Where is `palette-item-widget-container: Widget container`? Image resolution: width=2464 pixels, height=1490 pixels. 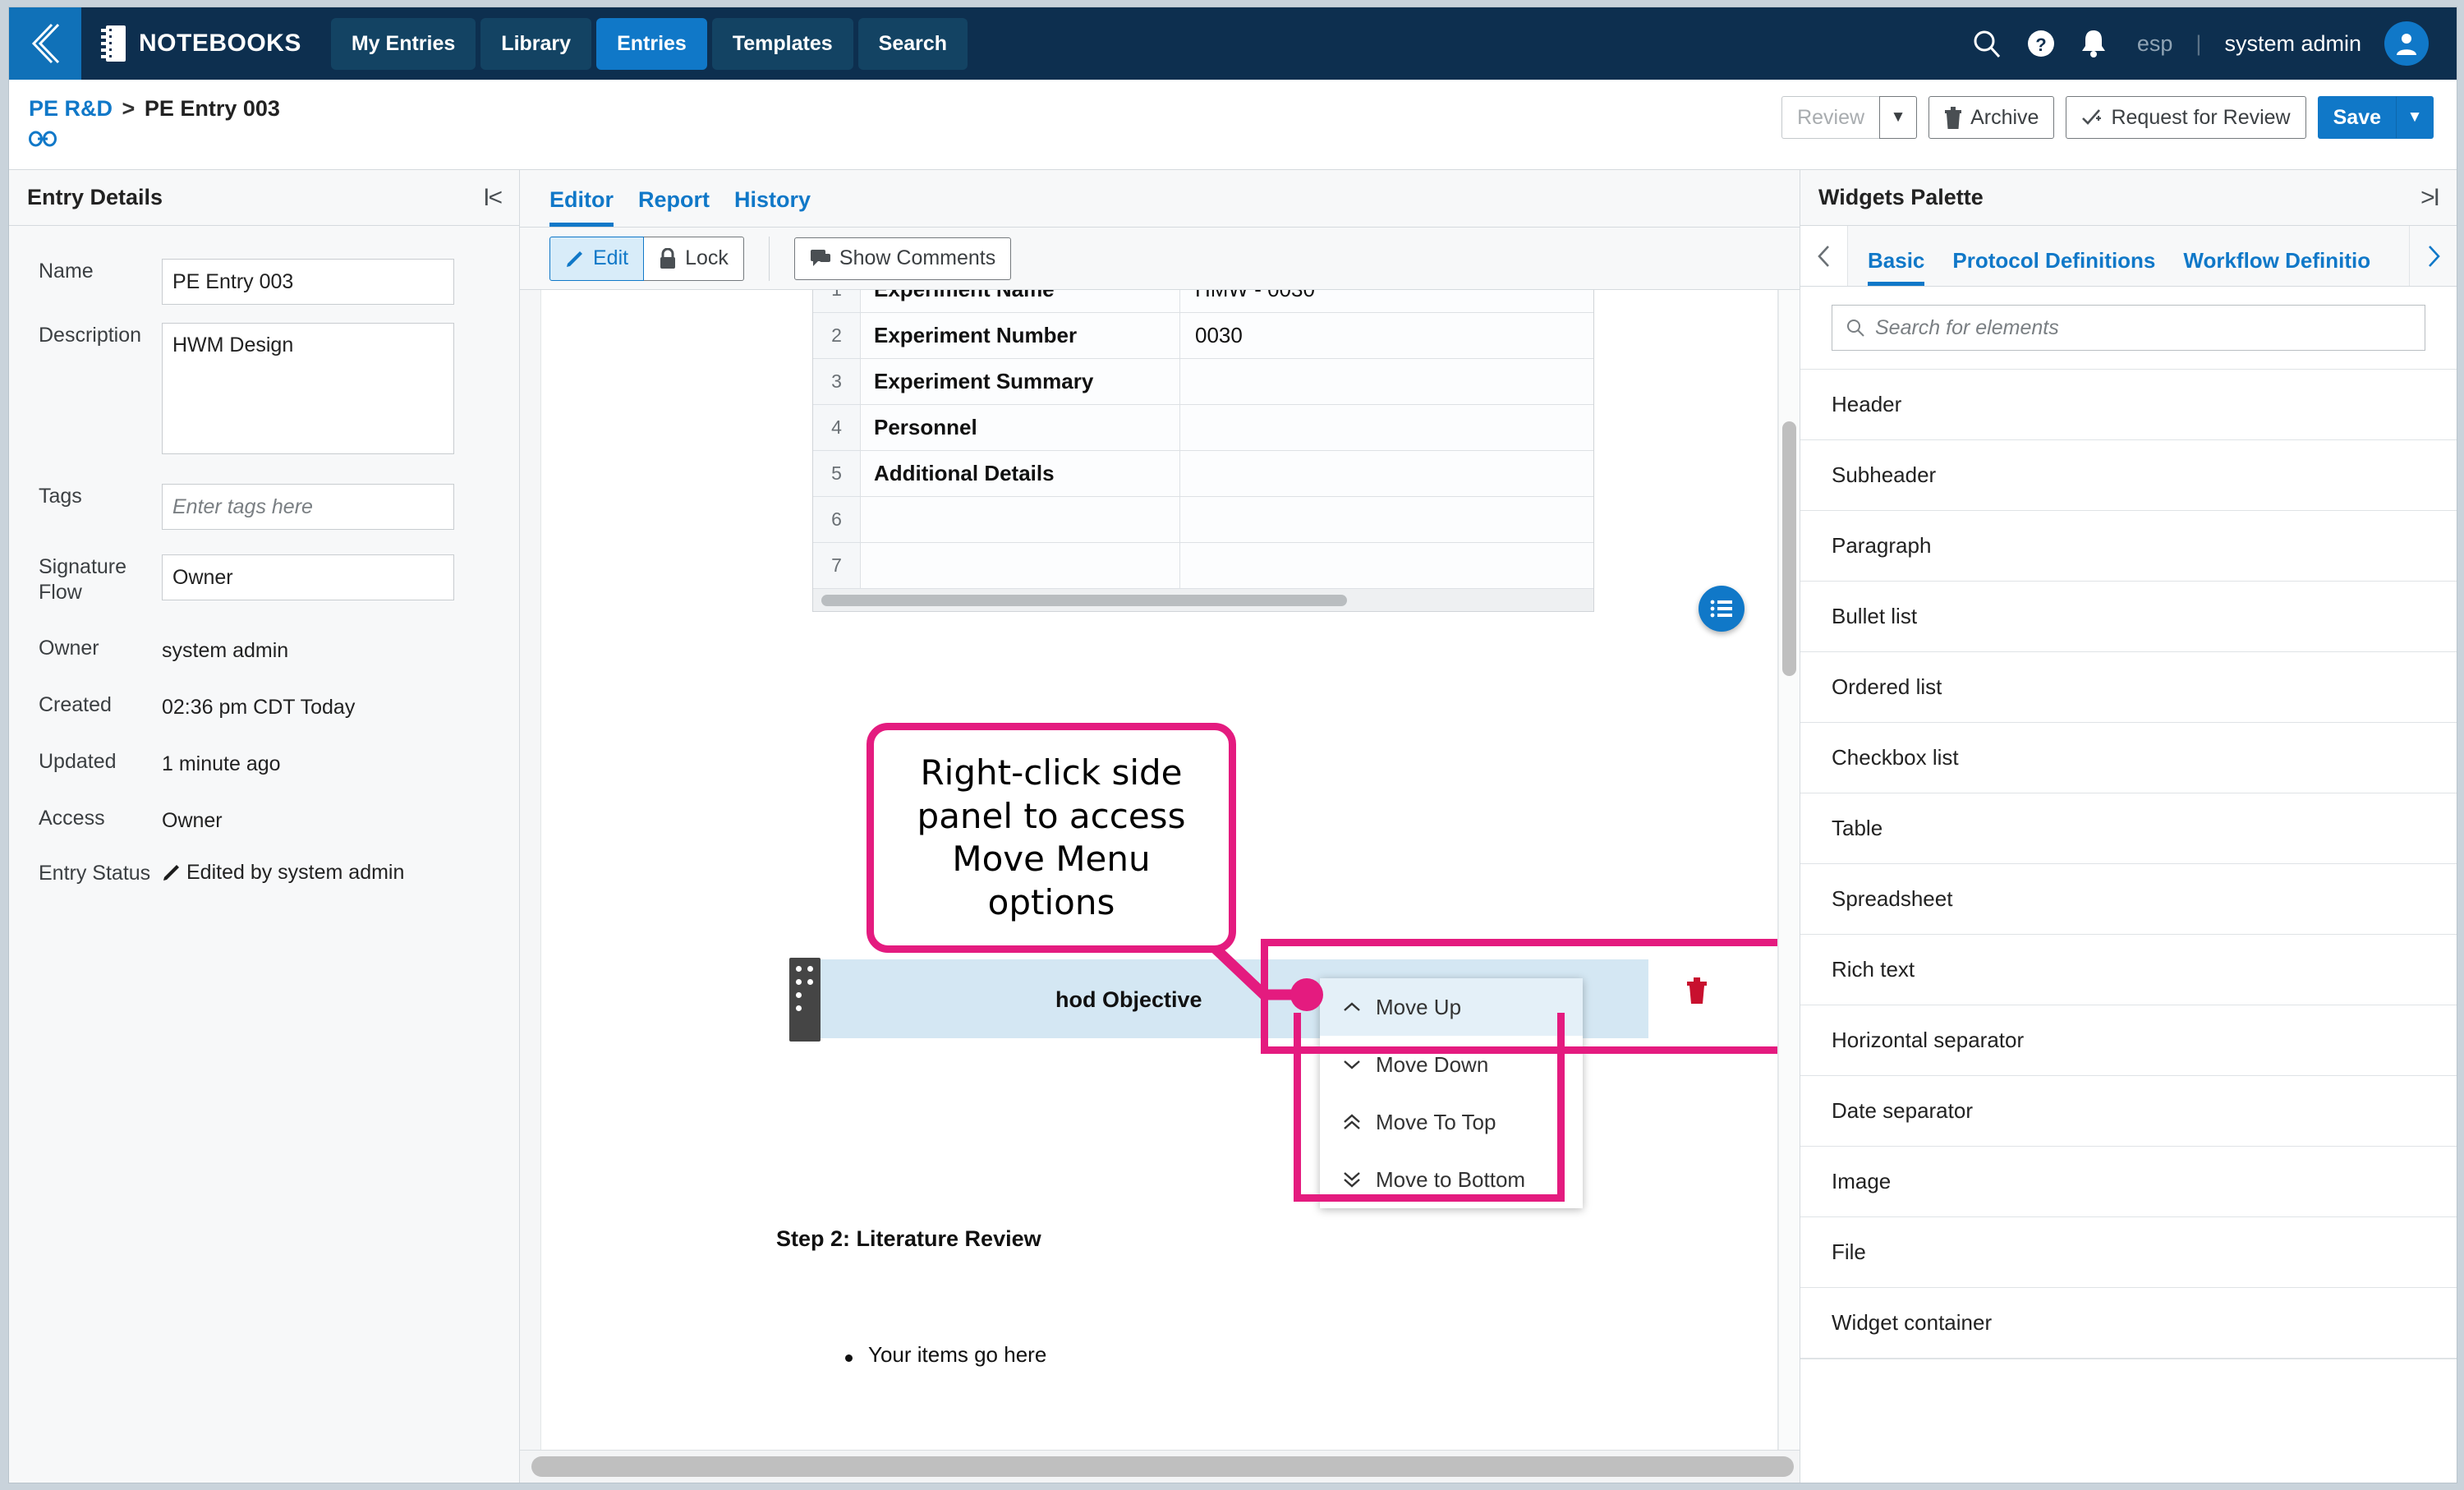
palette-item-widget-container: Widget container is located at coordinates (2128, 1323).